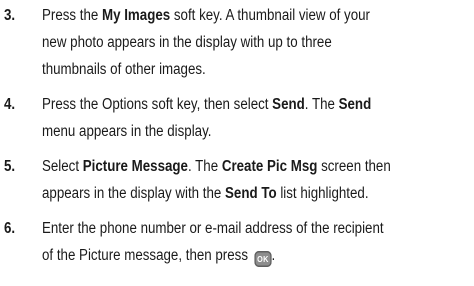 The height and width of the screenshot is (286, 474). I want to click on text-run: Select, so click(62, 166).